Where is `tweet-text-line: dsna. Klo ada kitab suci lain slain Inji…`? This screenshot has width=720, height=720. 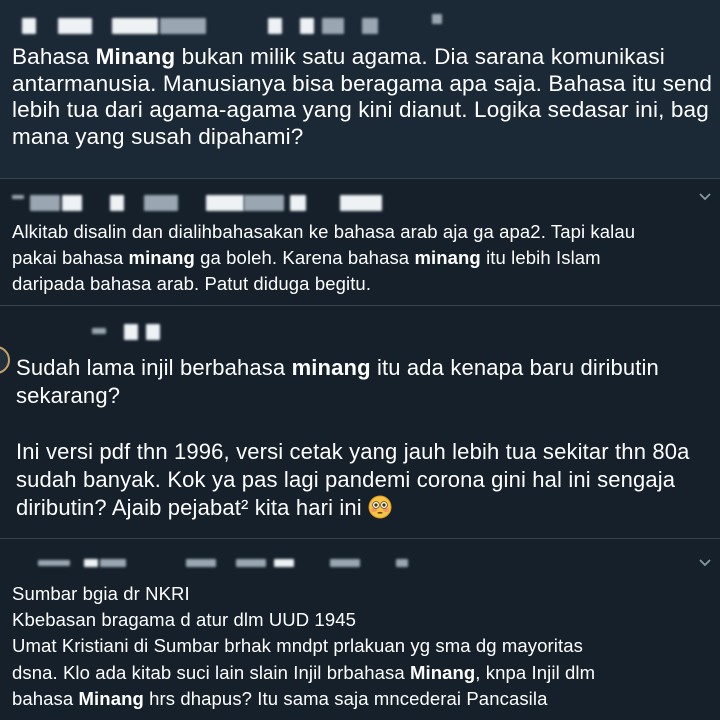 tweet-text-line: dsna. Klo ada kitab suci lain slain Inji… is located at coordinates (366, 673).